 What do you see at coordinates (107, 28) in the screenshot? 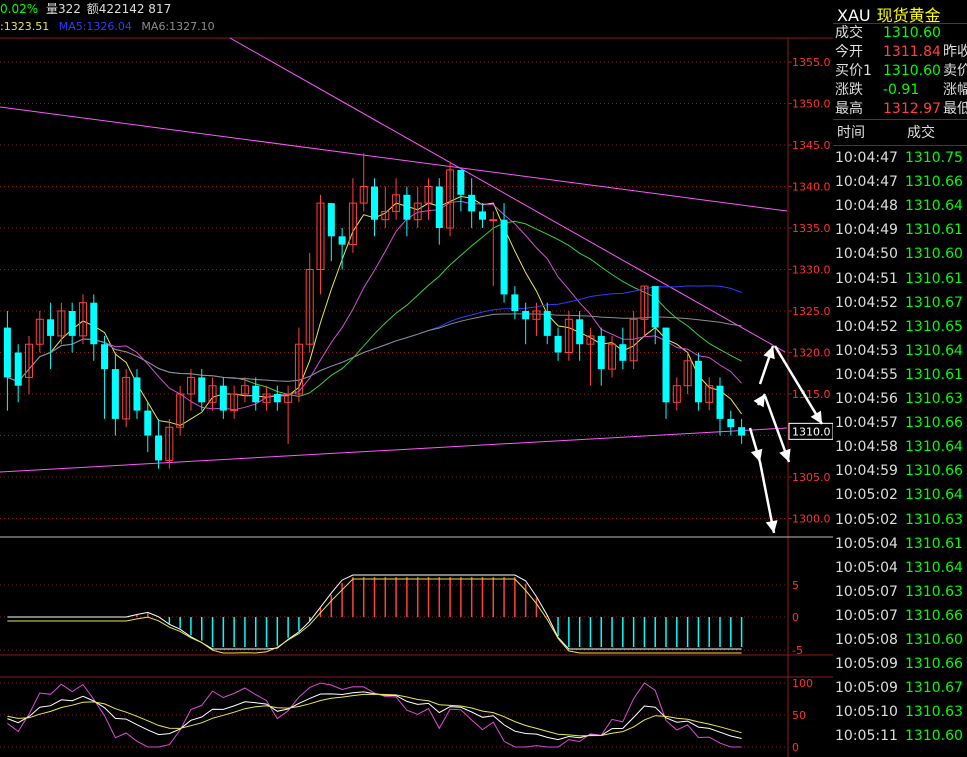
I see `ma-legend: :1323.51 MA5:1326.04 MA6:1327.10` at bounding box center [107, 28].